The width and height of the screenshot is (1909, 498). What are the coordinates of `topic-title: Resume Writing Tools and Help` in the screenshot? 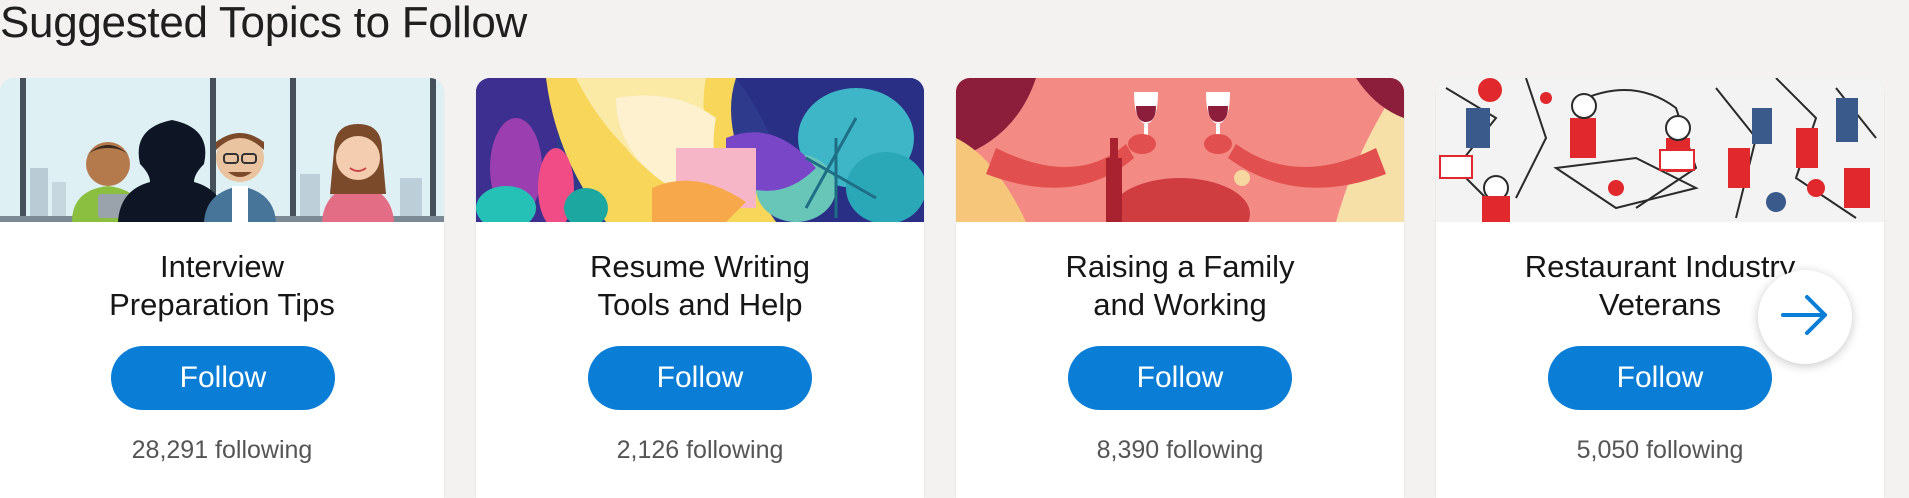 It's located at (700, 286).